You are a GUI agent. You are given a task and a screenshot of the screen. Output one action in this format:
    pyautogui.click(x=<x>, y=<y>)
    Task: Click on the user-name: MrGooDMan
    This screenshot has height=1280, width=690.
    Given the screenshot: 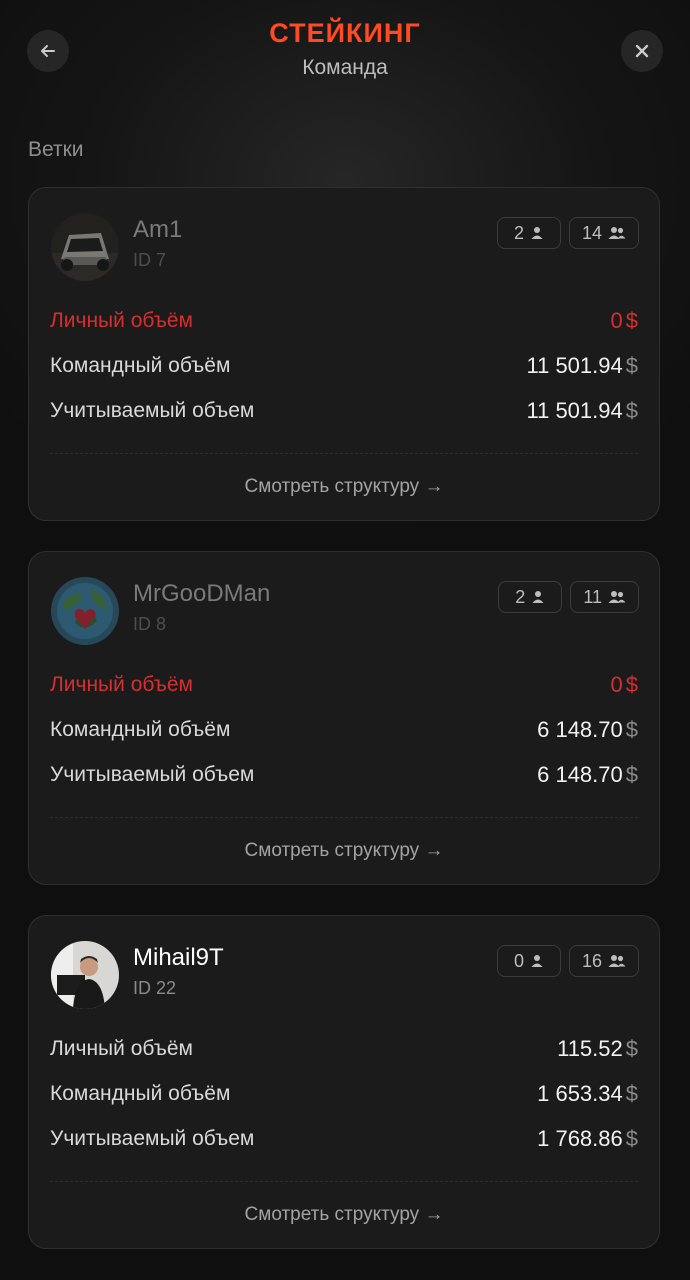 What is the action you would take?
    pyautogui.click(x=202, y=593)
    